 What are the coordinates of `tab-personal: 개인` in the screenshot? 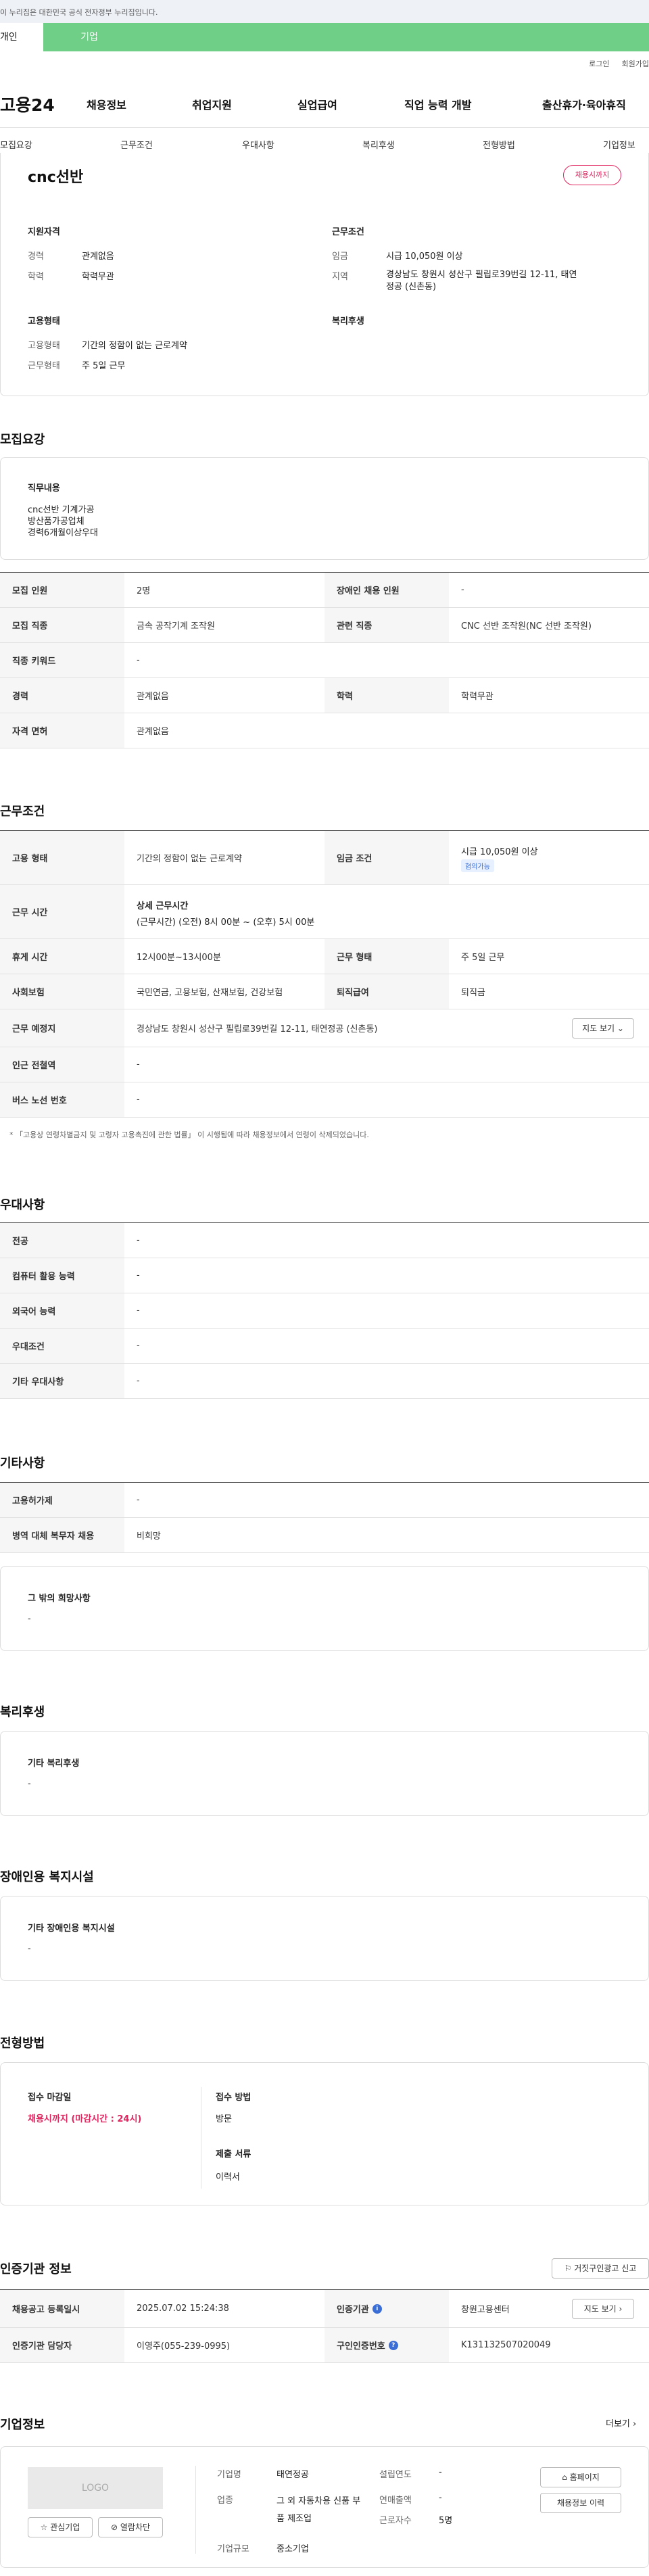 It's located at (21, 37).